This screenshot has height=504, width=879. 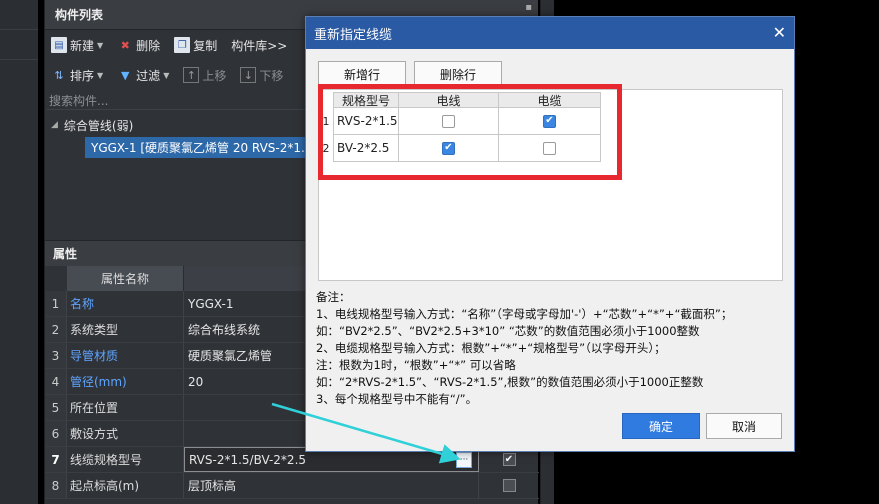 What do you see at coordinates (125, 381) in the screenshot?
I see `property-name: 管径(mm)` at bounding box center [125, 381].